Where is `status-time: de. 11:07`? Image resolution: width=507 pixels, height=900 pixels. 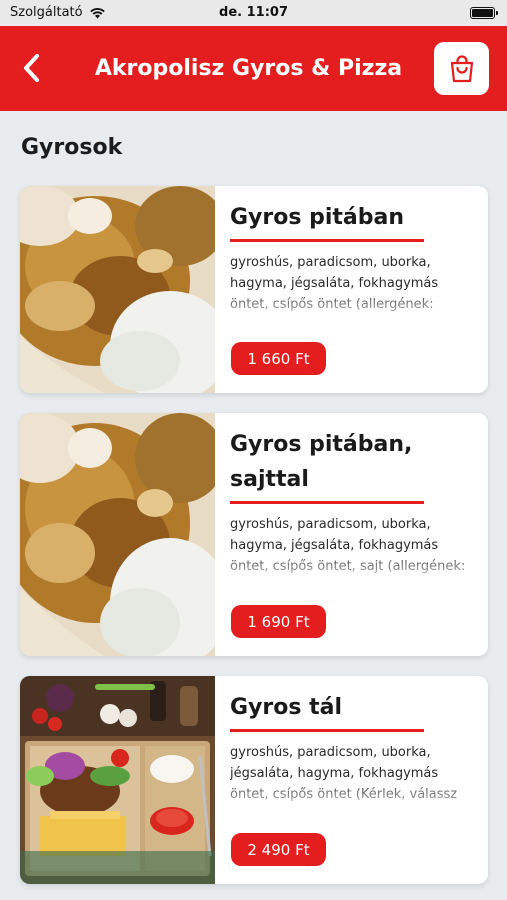 status-time: de. 11:07 is located at coordinates (253, 12).